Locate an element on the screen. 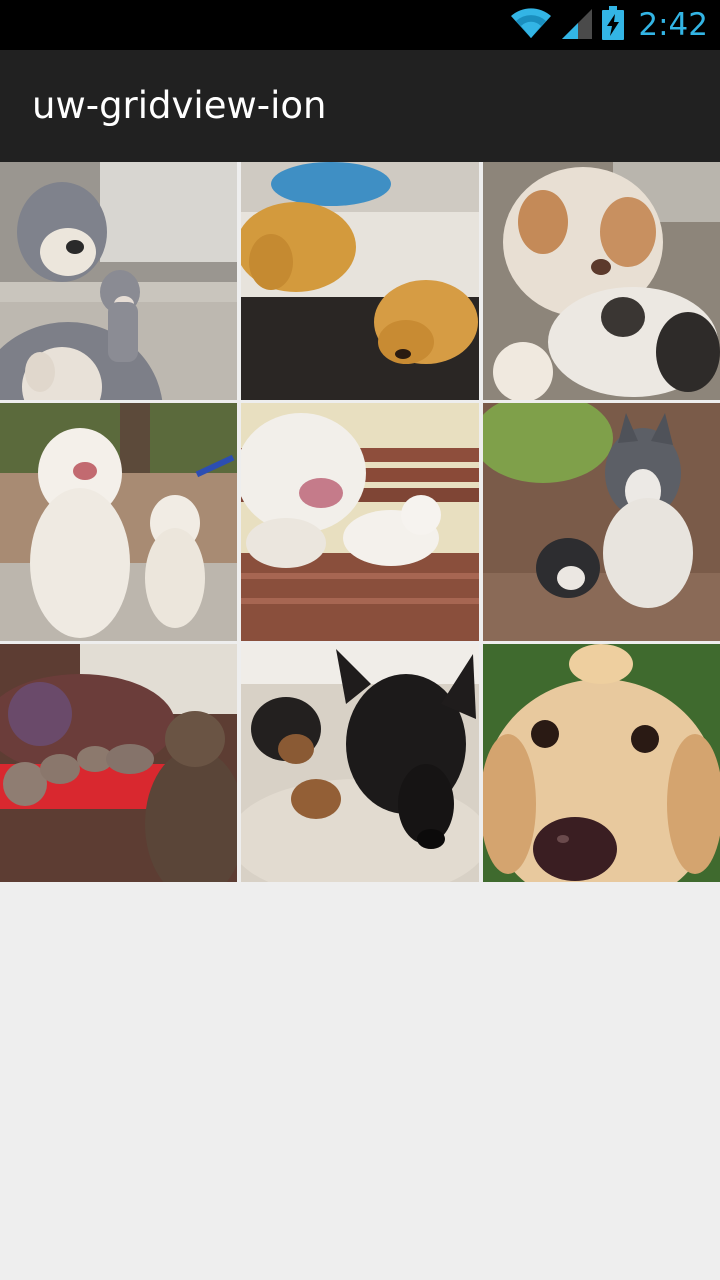 The image size is (720, 1280). shar-pei-with-puppies-photo is located at coordinates (118, 763).